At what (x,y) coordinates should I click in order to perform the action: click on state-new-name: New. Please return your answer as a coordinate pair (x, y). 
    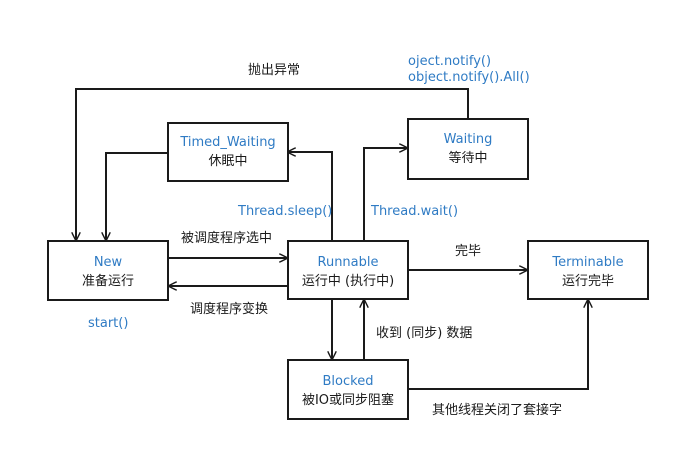
    Looking at the image, I should click on (108, 262).